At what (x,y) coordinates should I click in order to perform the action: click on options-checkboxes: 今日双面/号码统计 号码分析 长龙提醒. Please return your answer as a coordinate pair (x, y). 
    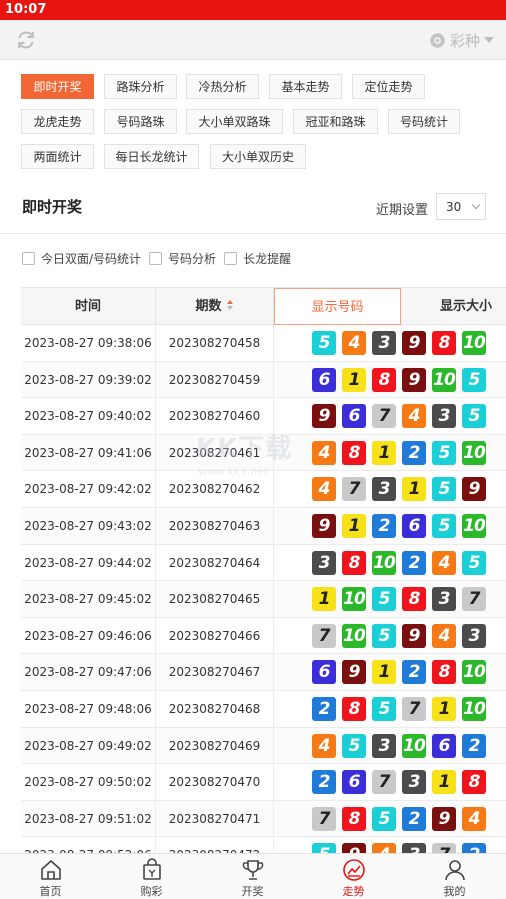
    Looking at the image, I should click on (160, 258).